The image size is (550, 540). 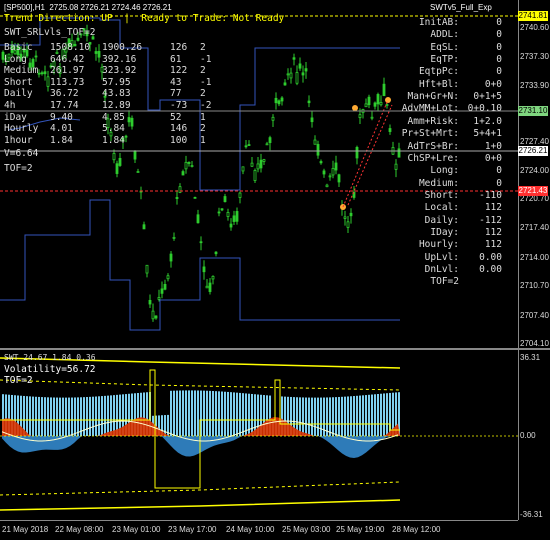 I want to click on stats-cell-c1: 113.73, so click(x=67, y=82).